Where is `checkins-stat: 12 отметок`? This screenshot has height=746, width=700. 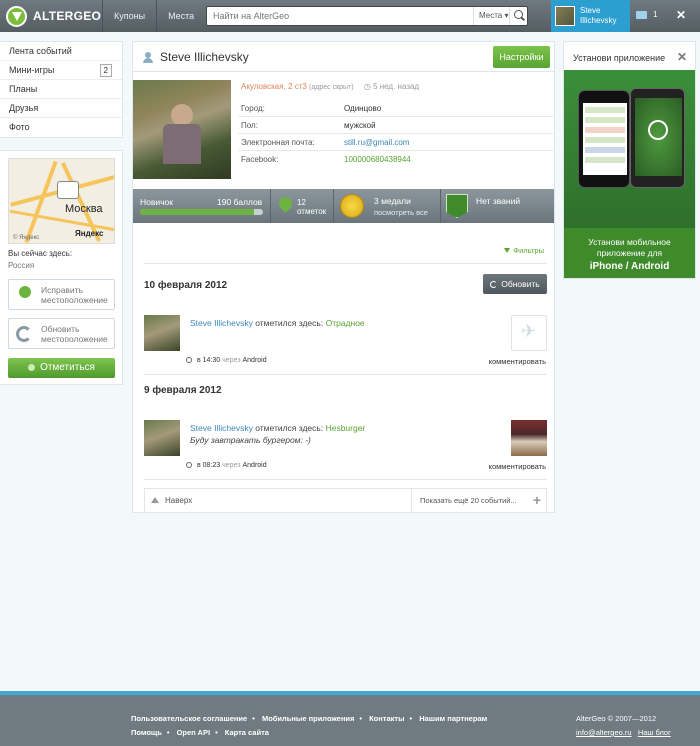
checkins-stat: 12 отметок is located at coordinates (311, 207).